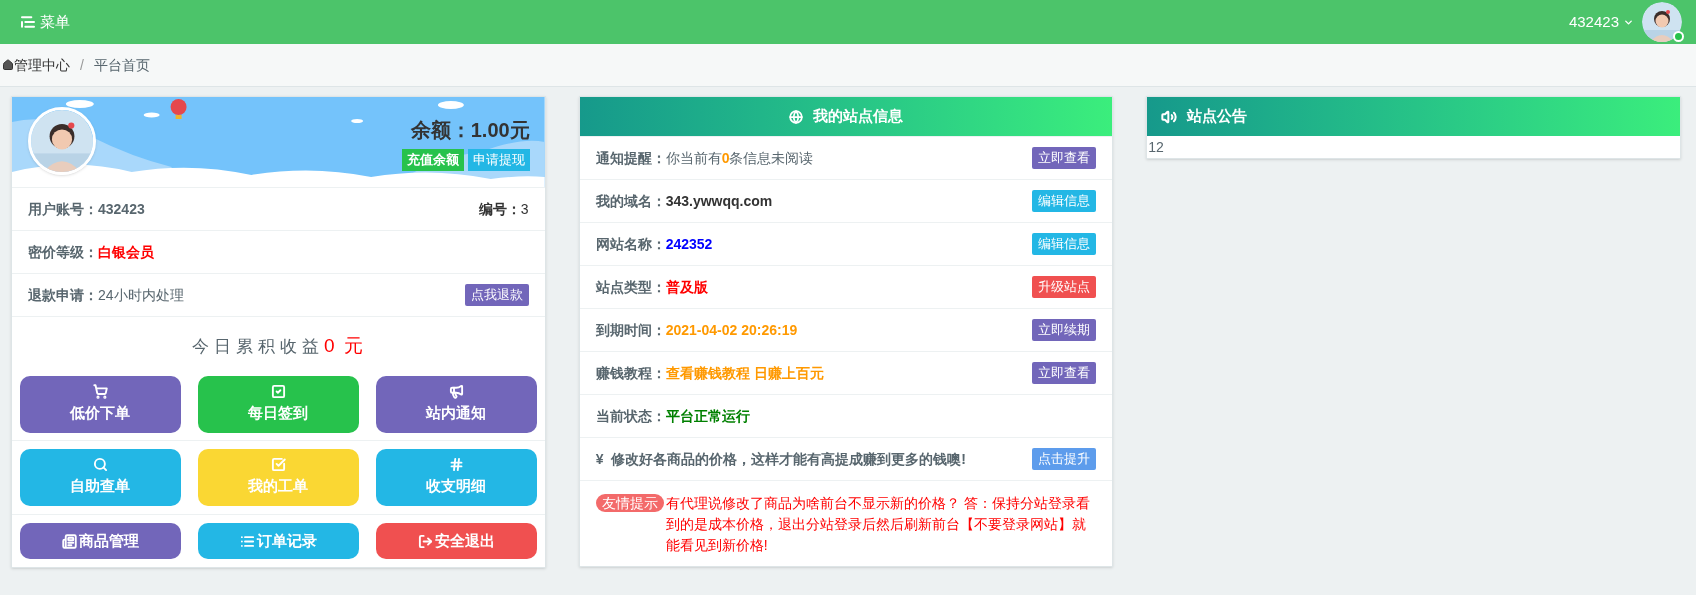  What do you see at coordinates (629, 503) in the screenshot?
I see `tip-badge: 友情提示` at bounding box center [629, 503].